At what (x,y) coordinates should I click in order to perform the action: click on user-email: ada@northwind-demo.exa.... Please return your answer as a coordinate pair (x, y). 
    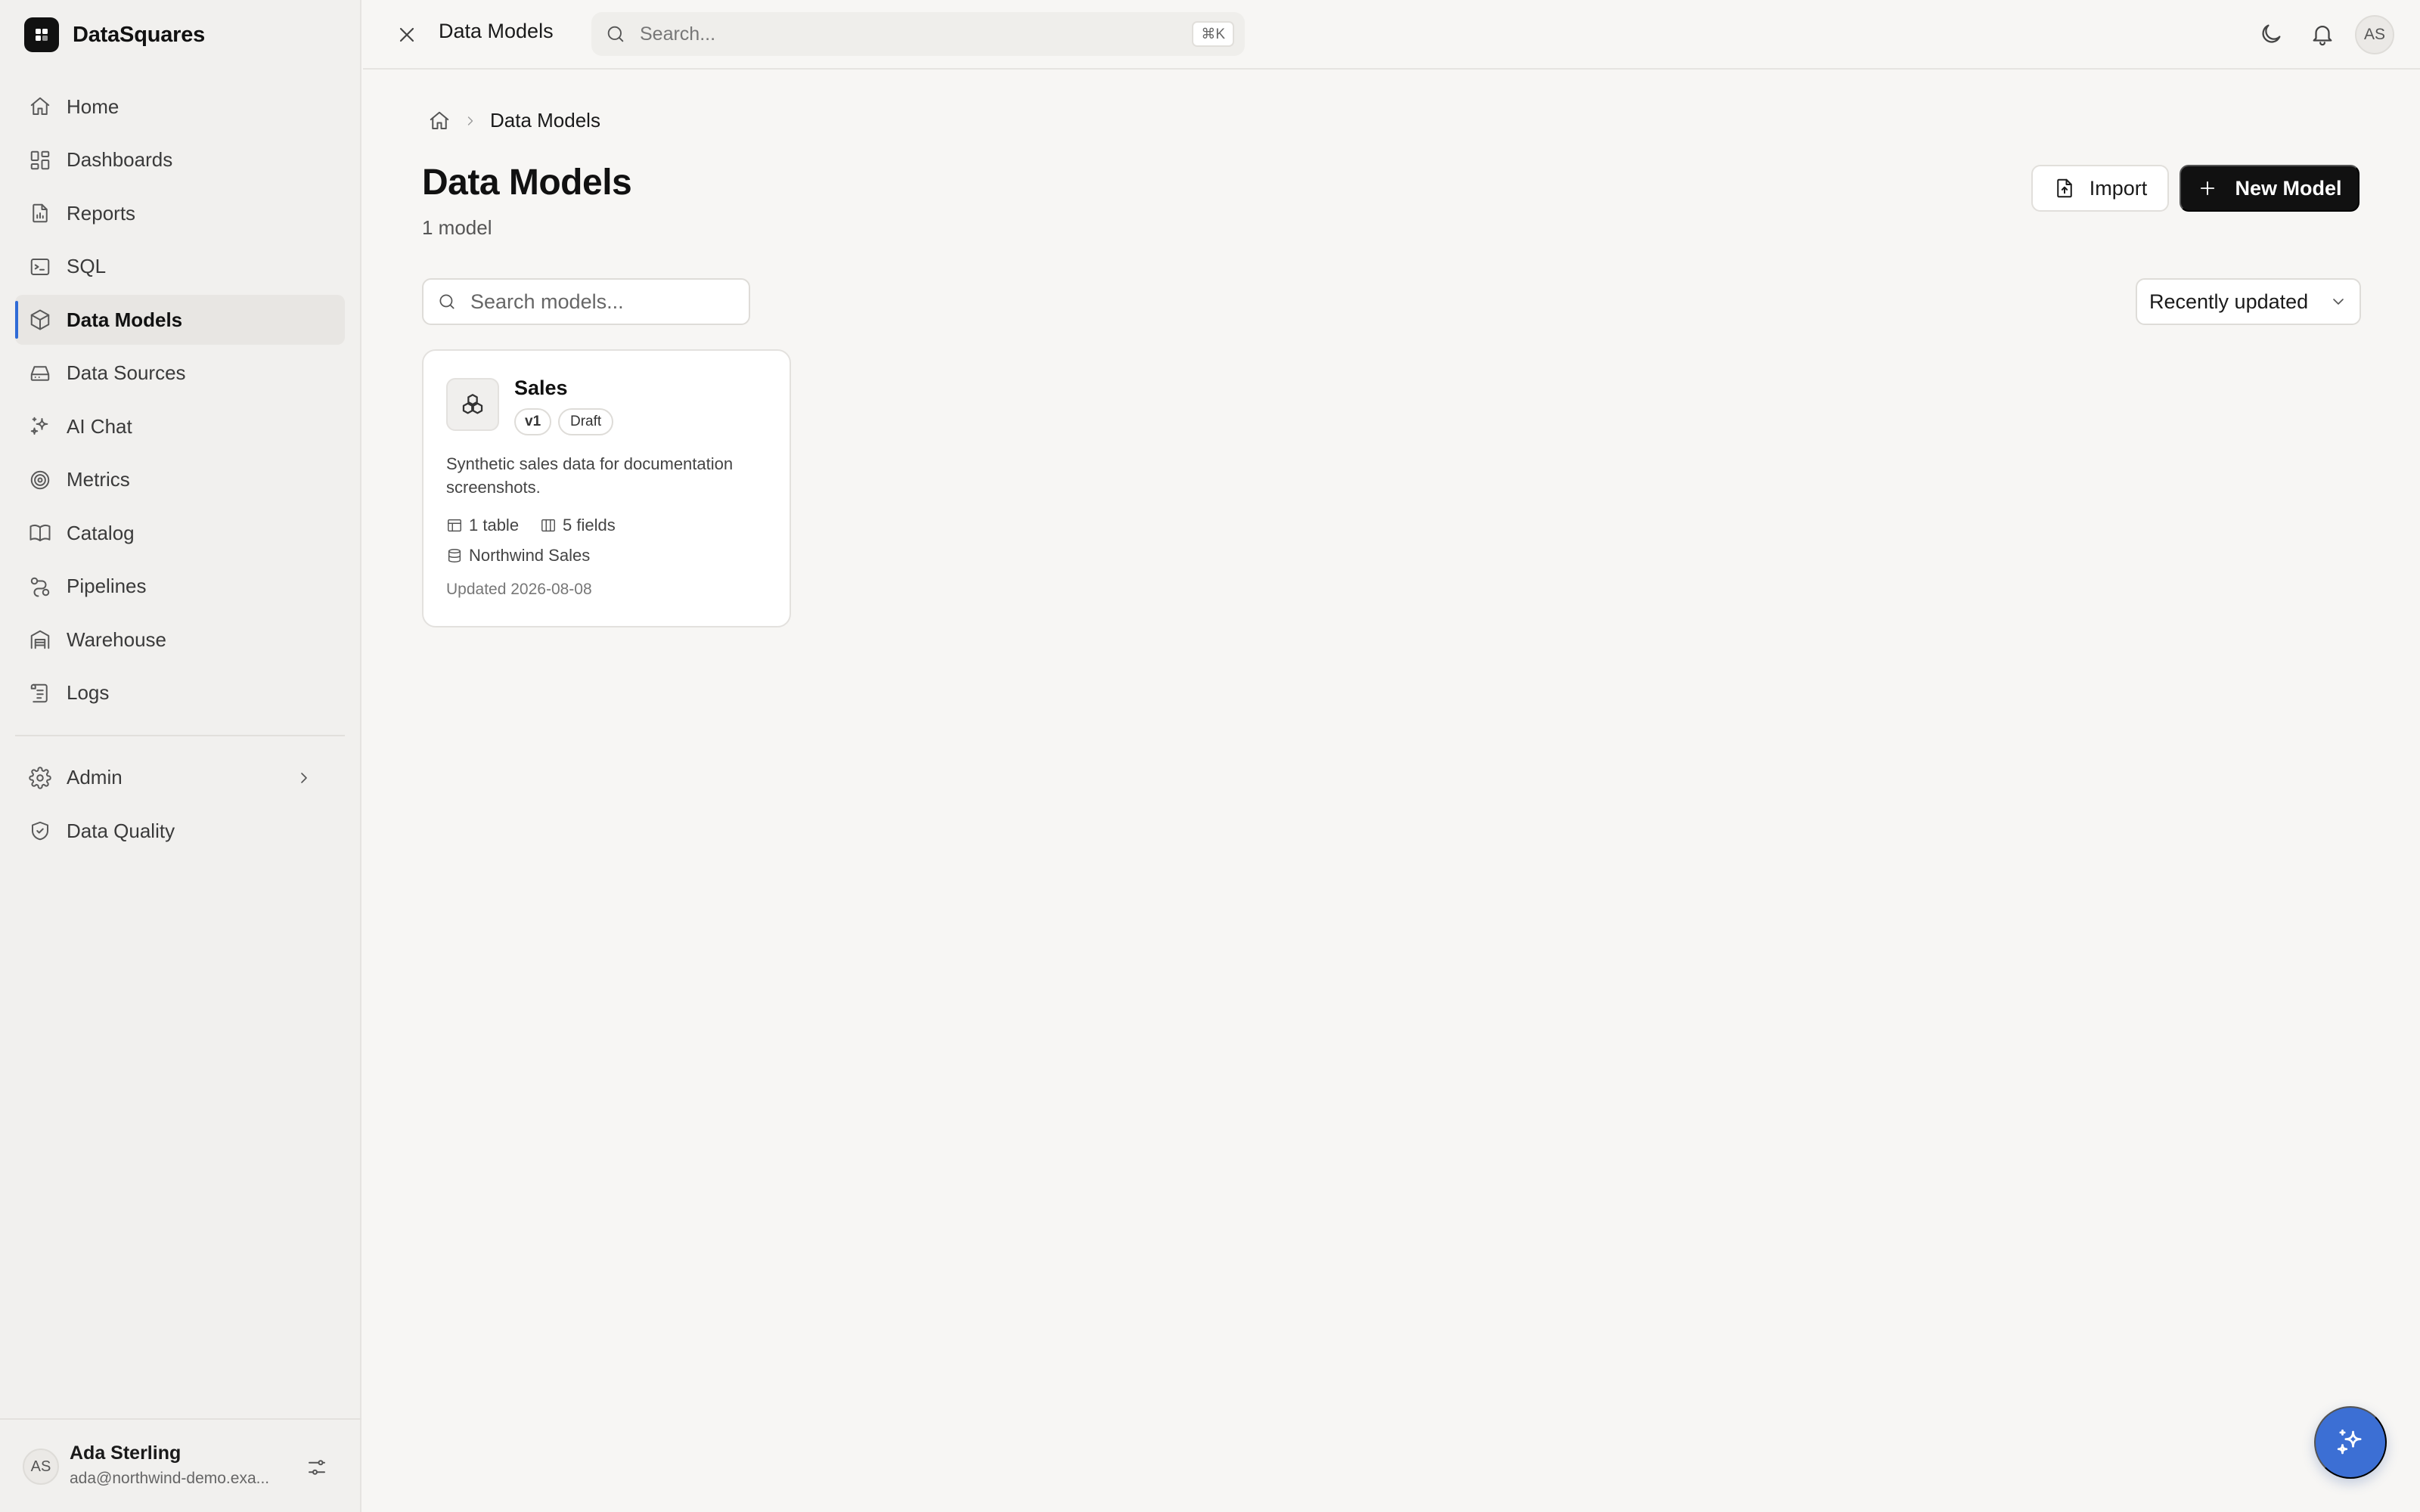
    Looking at the image, I should click on (170, 1478).